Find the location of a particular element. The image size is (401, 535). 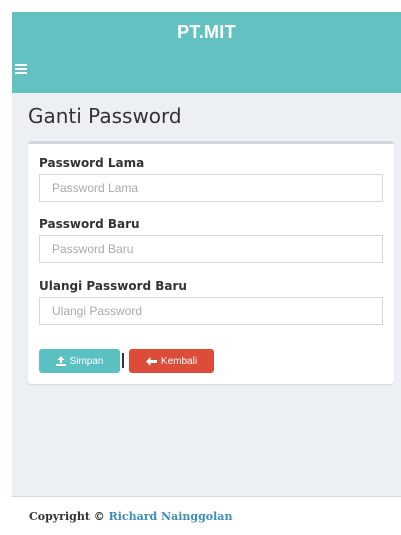

author-link: Richard Nainggolan is located at coordinates (171, 516).